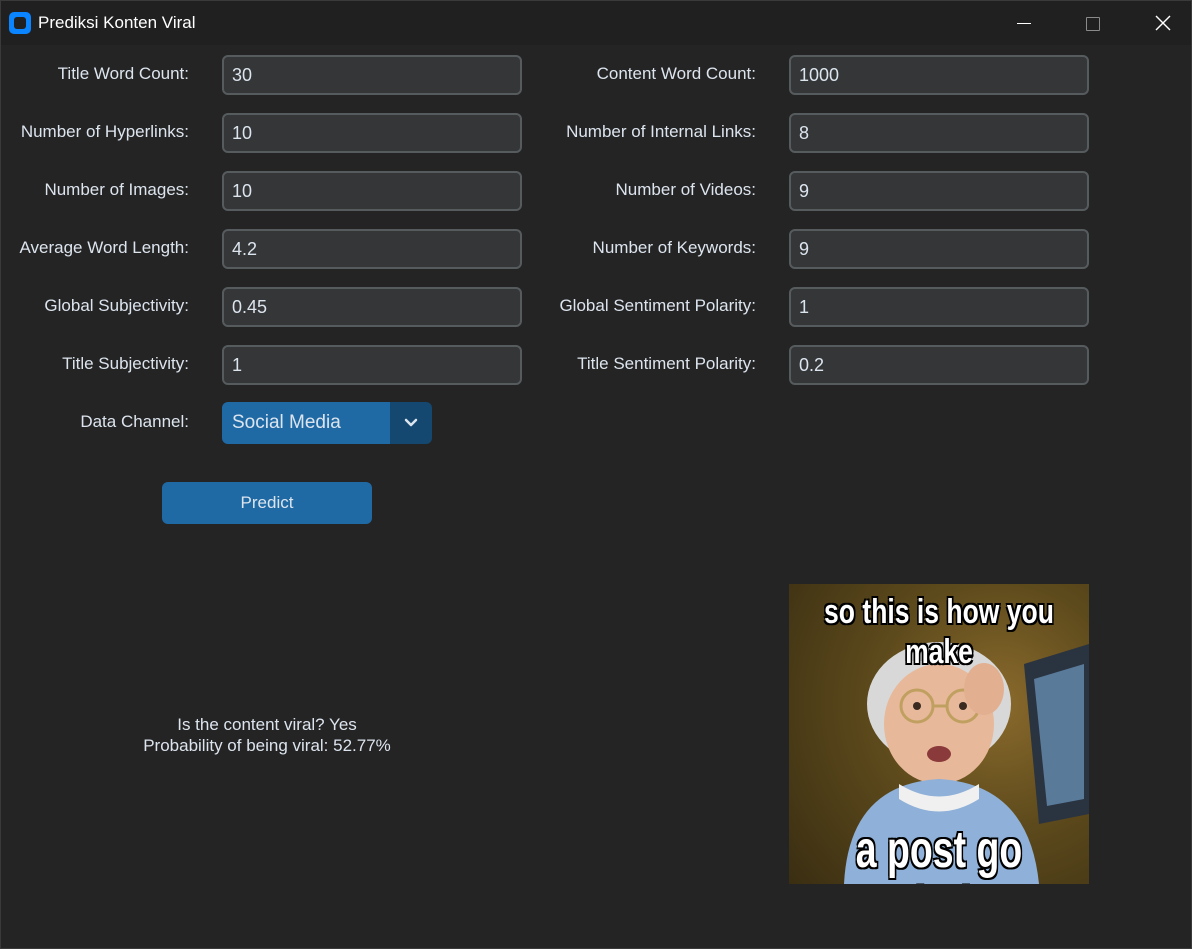 The width and height of the screenshot is (1192, 949). What do you see at coordinates (372, 191) in the screenshot?
I see `images-input` at bounding box center [372, 191].